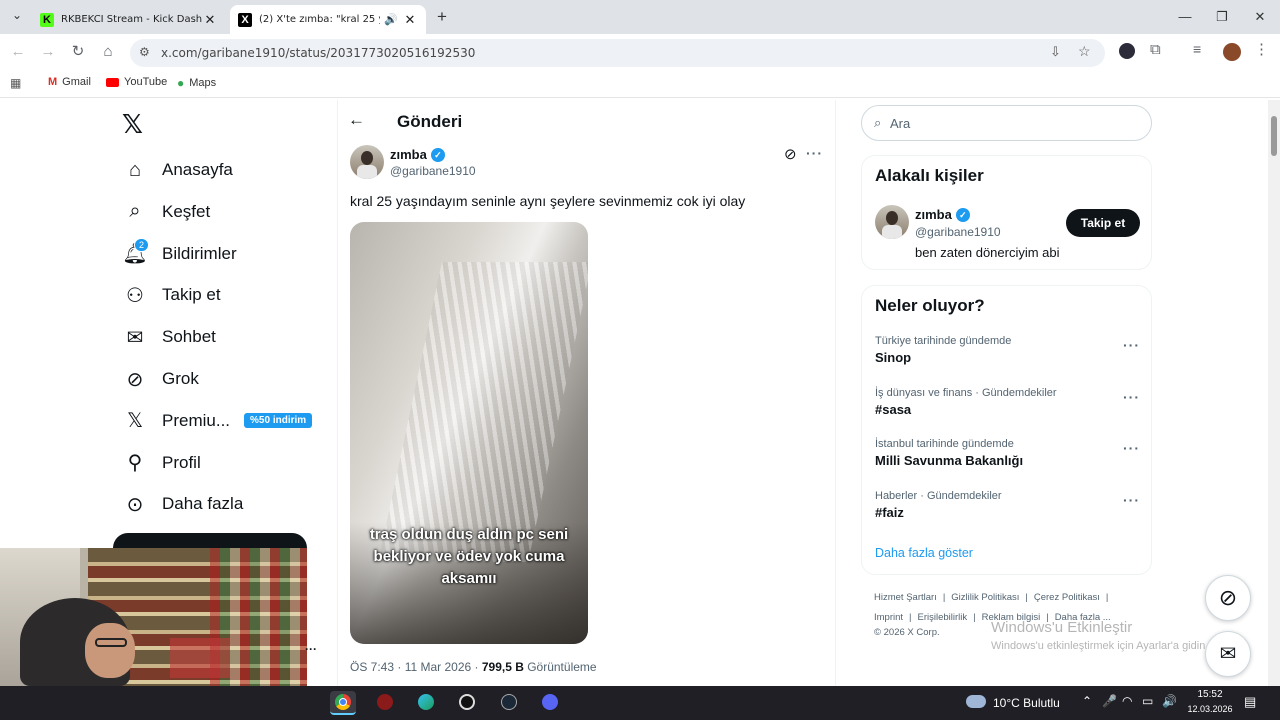 The height and width of the screenshot is (720, 1280). Describe the element at coordinates (1274, 395) in the screenshot. I see `page-scrollbar` at that location.